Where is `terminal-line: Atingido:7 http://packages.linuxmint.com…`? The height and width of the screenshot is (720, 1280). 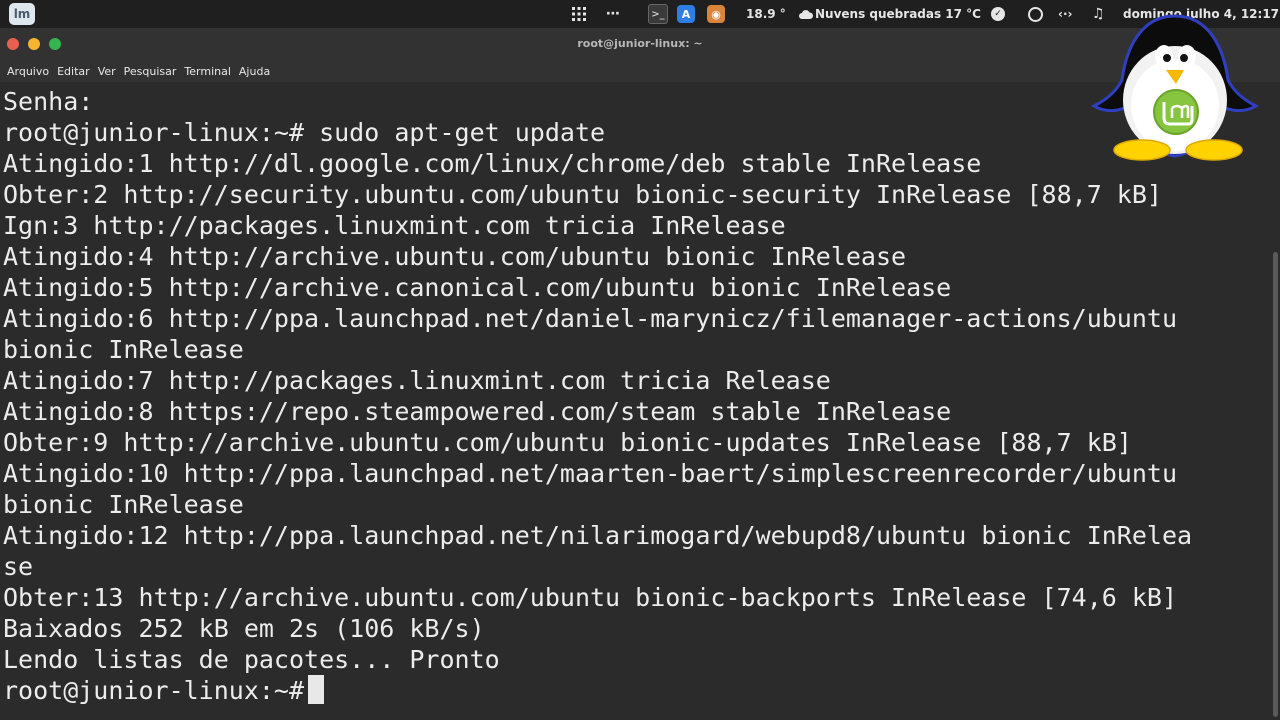
terminal-line: Atingido:7 http://packages.linuxmint.com… is located at coordinates (417, 380).